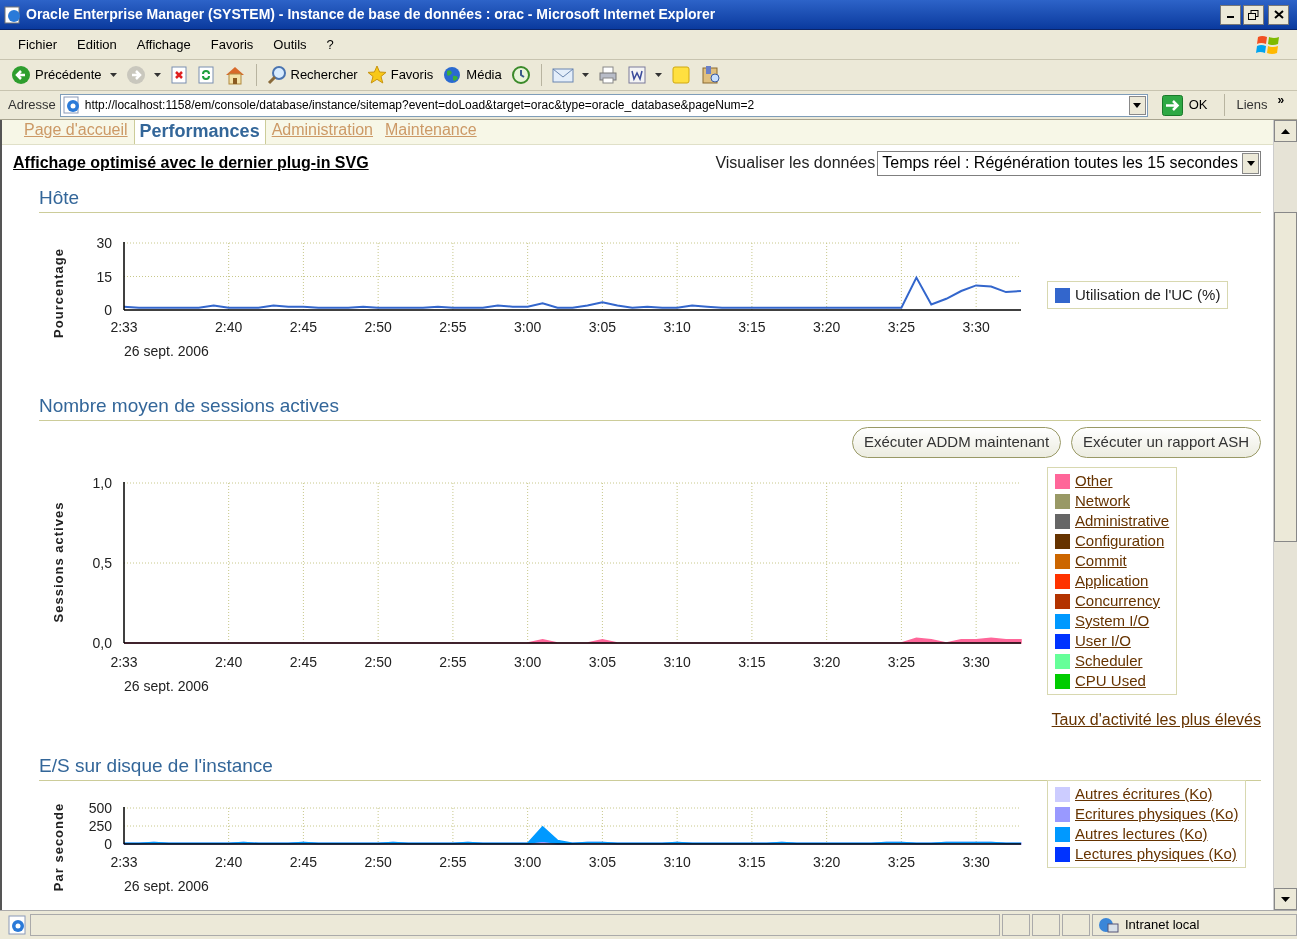 The width and height of the screenshot is (1297, 939). Describe the element at coordinates (100, 808) in the screenshot. I see `axis-tick-label: 500` at that location.